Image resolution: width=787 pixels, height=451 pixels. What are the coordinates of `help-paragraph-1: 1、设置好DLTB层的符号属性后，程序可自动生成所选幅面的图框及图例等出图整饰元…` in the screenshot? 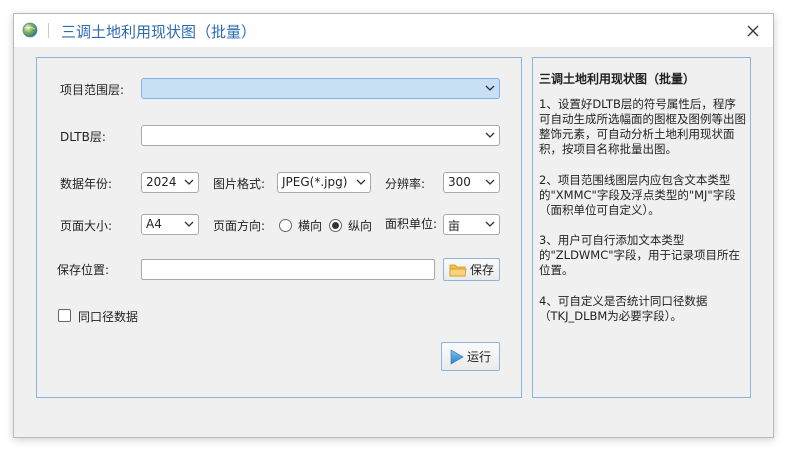 It's located at (642, 126).